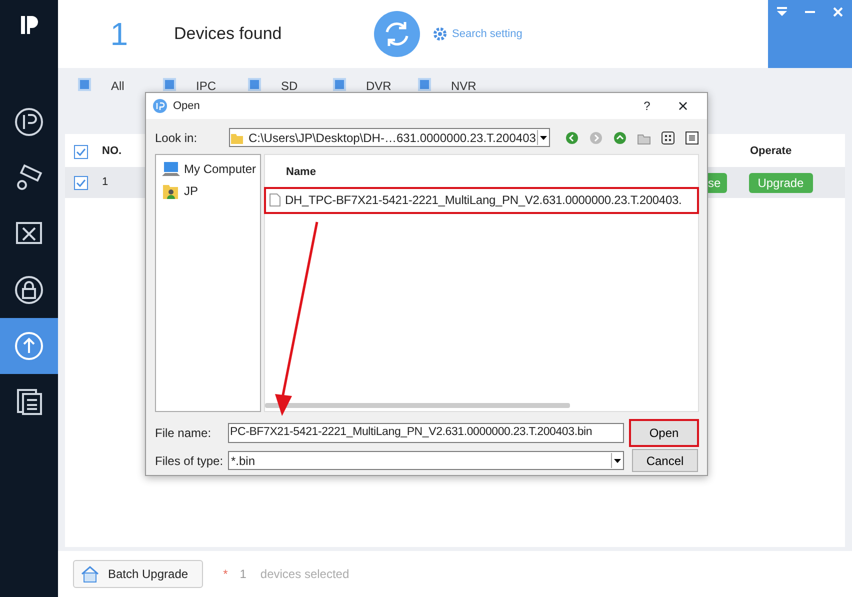 The image size is (852, 597). Describe the element at coordinates (692, 137) in the screenshot. I see `list-view-icon` at that location.